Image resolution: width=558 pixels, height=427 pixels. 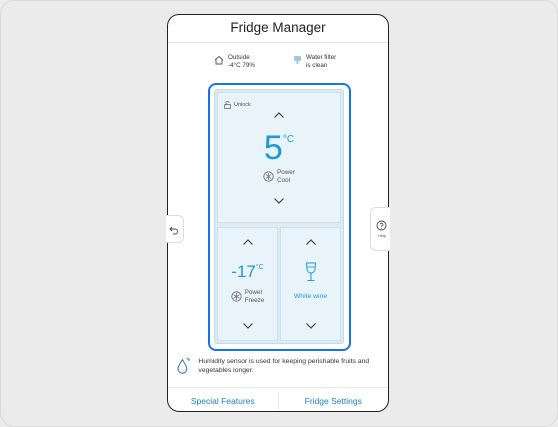 What do you see at coordinates (242, 65) in the screenshot?
I see `outside-value: -4°C 79%` at bounding box center [242, 65].